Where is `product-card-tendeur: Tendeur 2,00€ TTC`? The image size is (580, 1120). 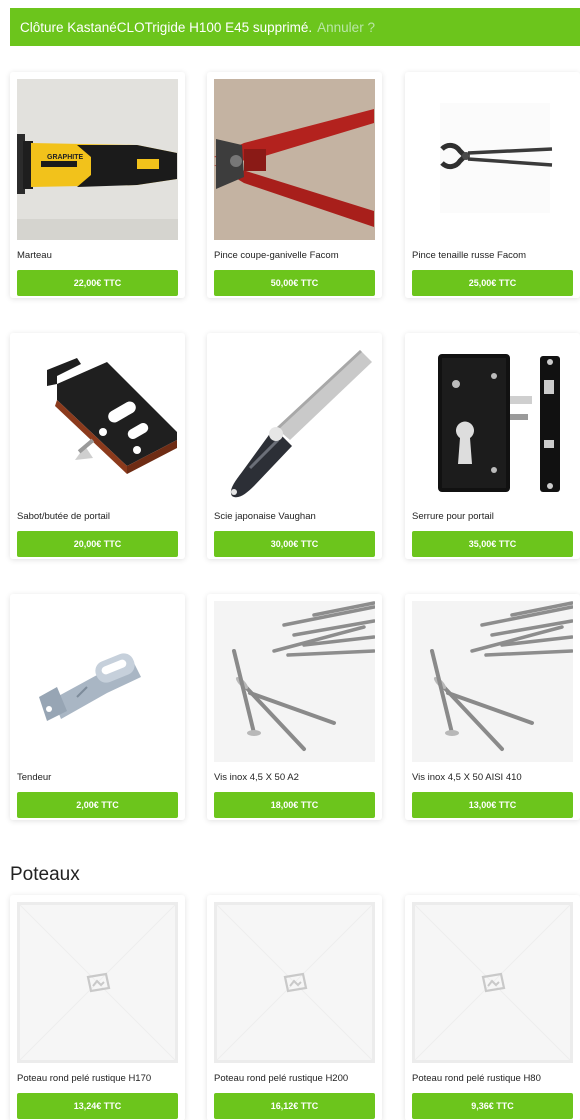 product-card-tendeur: Tendeur 2,00€ TTC is located at coordinates (97, 707).